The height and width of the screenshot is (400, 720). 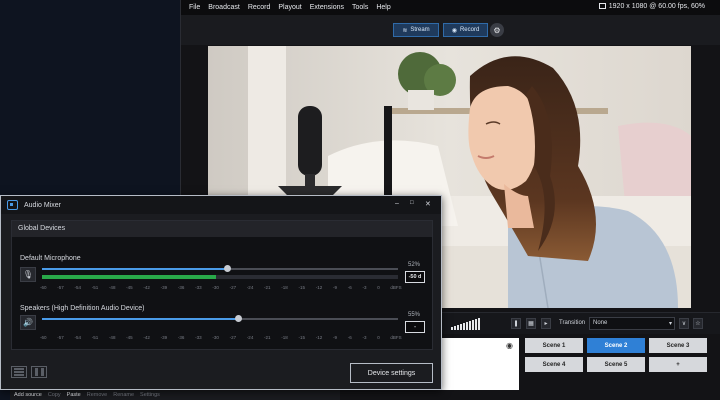 What do you see at coordinates (135, 269) in the screenshot?
I see `microphone-volume-fill` at bounding box center [135, 269].